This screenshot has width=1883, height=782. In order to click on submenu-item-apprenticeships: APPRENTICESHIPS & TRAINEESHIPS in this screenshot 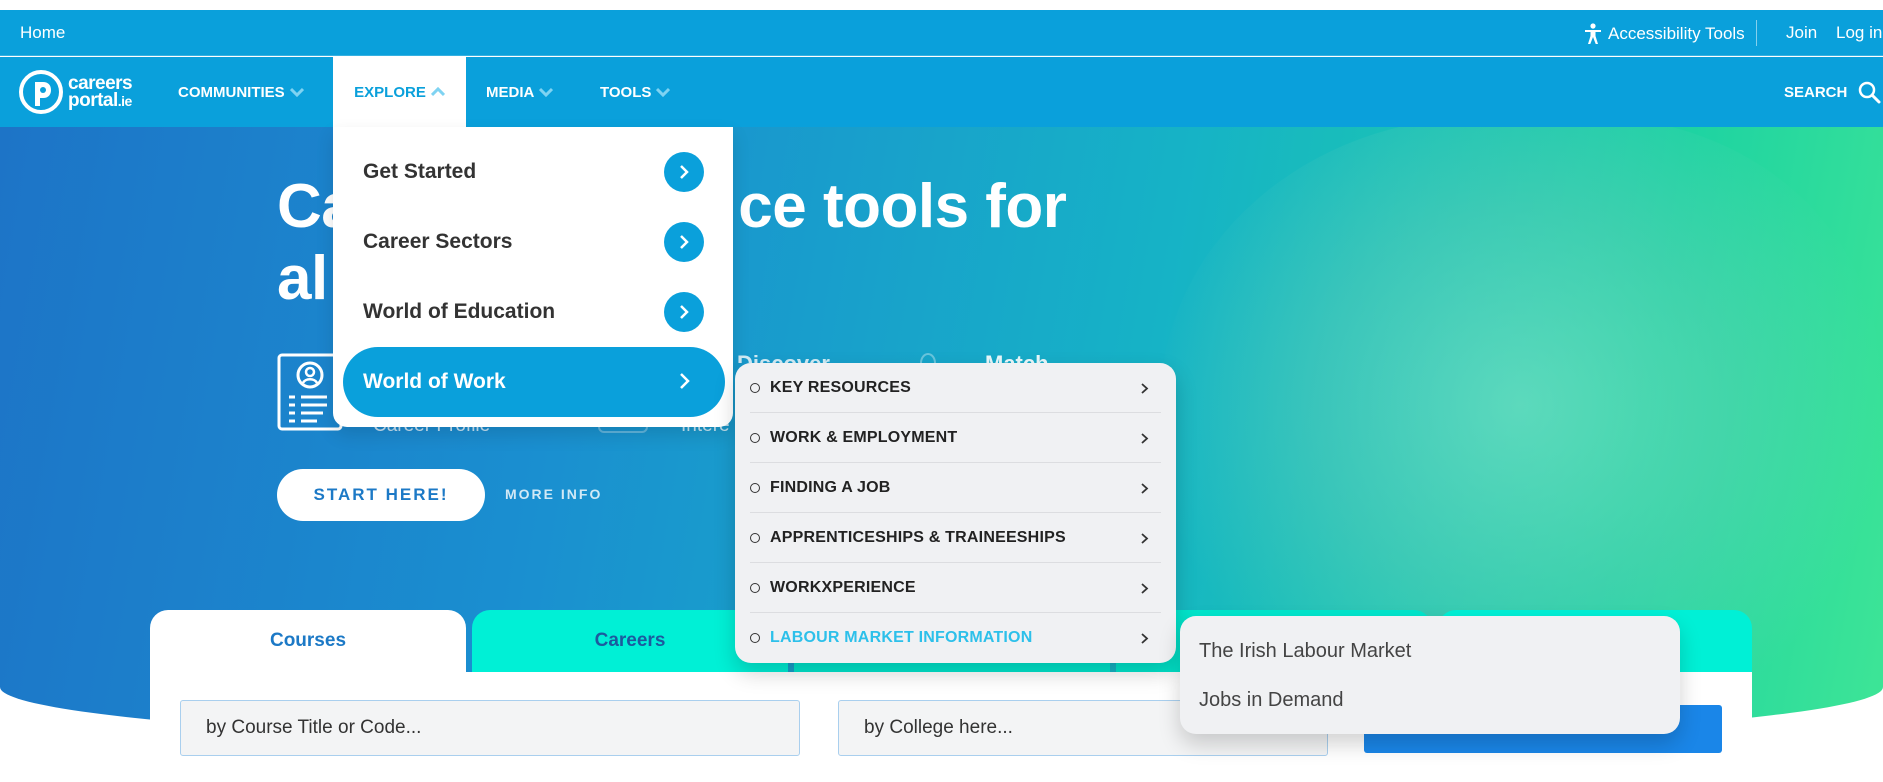, I will do `click(955, 538)`.